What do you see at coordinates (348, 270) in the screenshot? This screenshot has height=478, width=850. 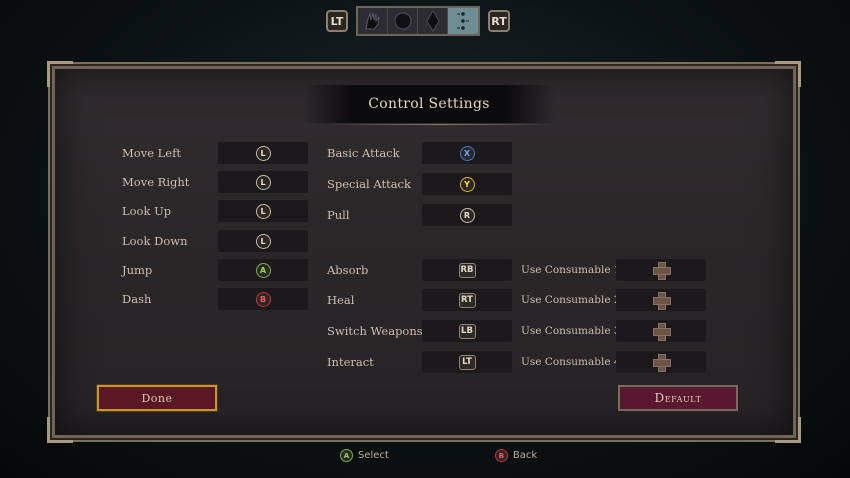 I see `binding-label: Absorb` at bounding box center [348, 270].